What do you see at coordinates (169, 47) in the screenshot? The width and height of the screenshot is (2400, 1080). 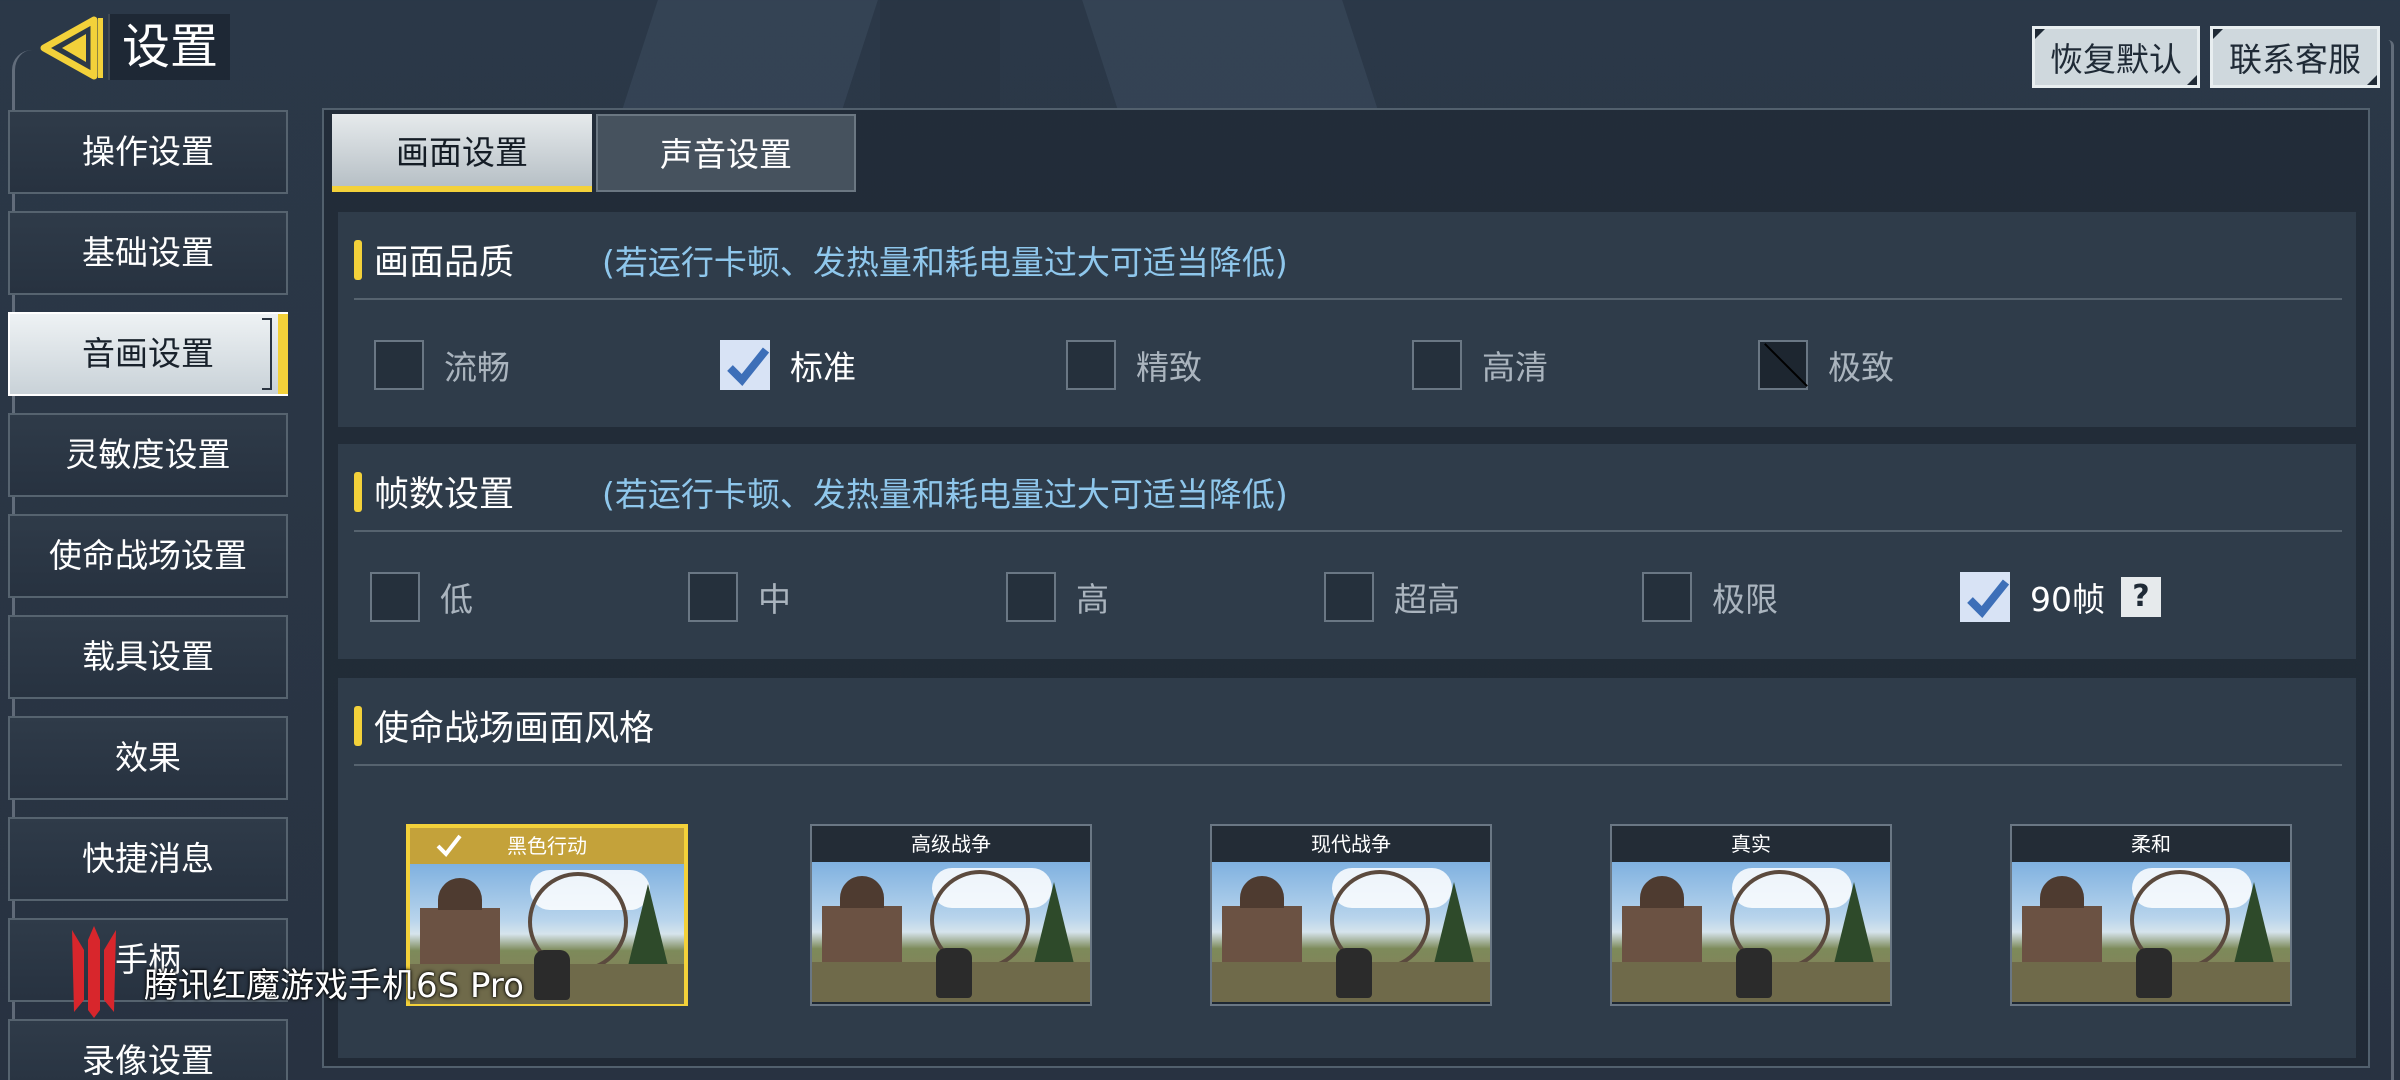 I see `page-title: 设置` at bounding box center [169, 47].